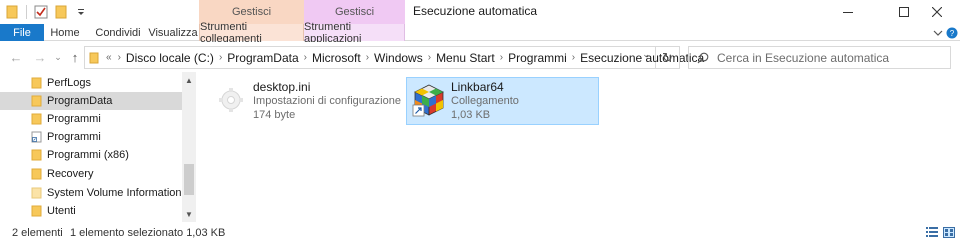 The width and height of the screenshot is (960, 242). What do you see at coordinates (65, 32) in the screenshot?
I see `tab-home: Home` at bounding box center [65, 32].